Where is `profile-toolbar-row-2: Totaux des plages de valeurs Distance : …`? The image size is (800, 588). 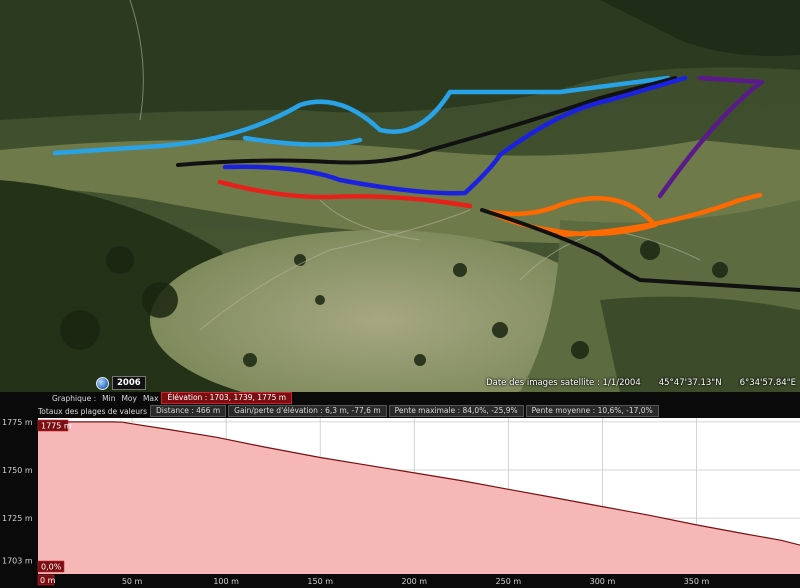 profile-toolbar-row-2: Totaux des plages de valeurs Distance : … is located at coordinates (400, 411).